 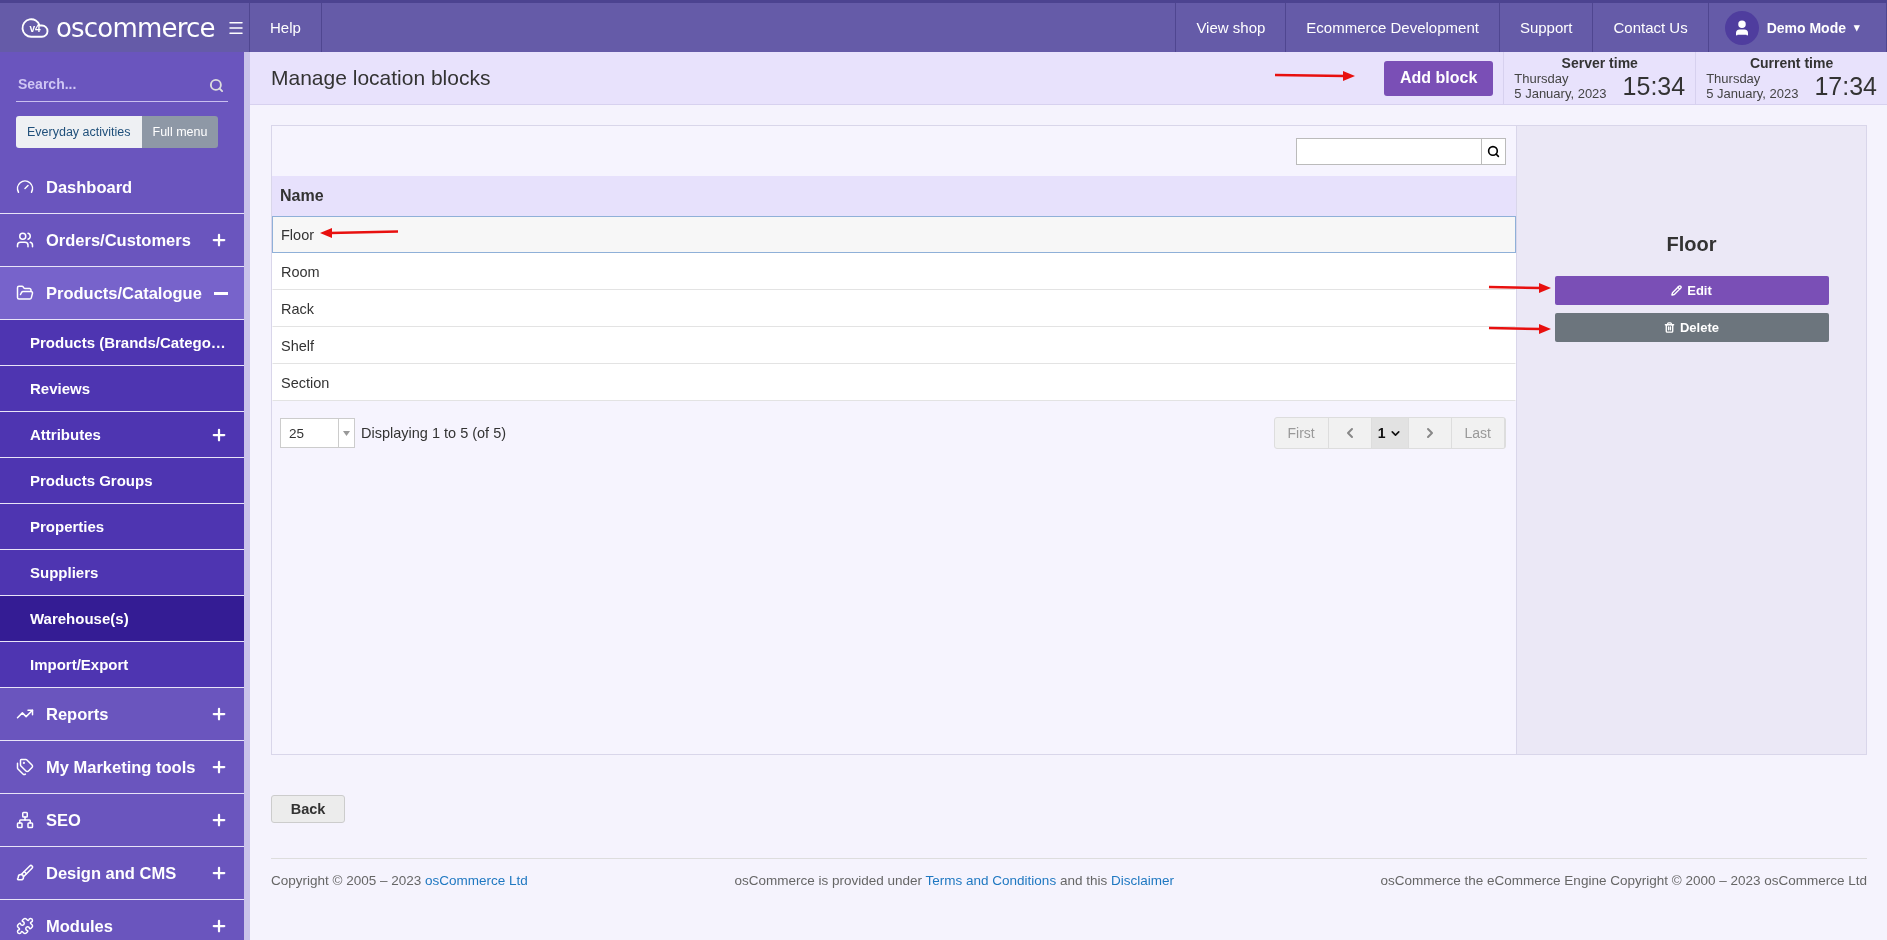 What do you see at coordinates (381, 78) in the screenshot?
I see `page-title: Manage location blocks` at bounding box center [381, 78].